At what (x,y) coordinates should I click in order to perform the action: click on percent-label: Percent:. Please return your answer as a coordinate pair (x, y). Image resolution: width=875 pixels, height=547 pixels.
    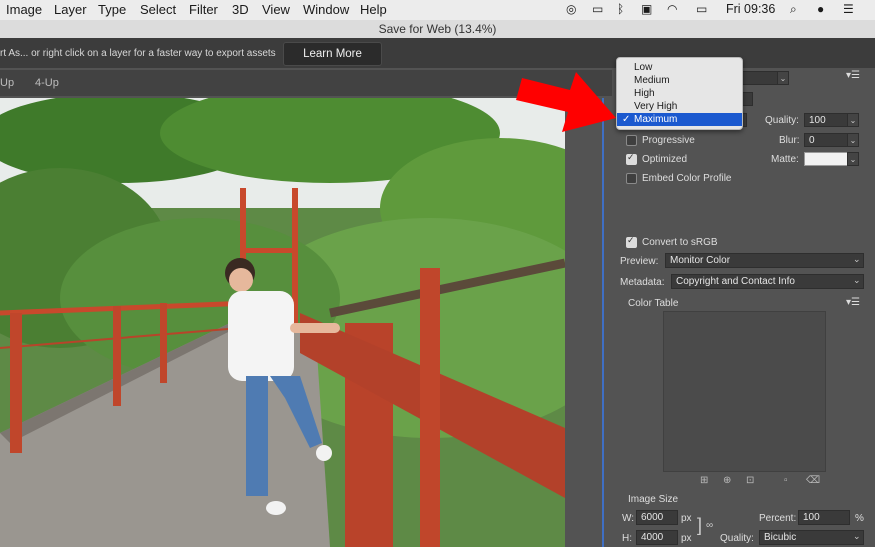
    Looking at the image, I should click on (778, 518).